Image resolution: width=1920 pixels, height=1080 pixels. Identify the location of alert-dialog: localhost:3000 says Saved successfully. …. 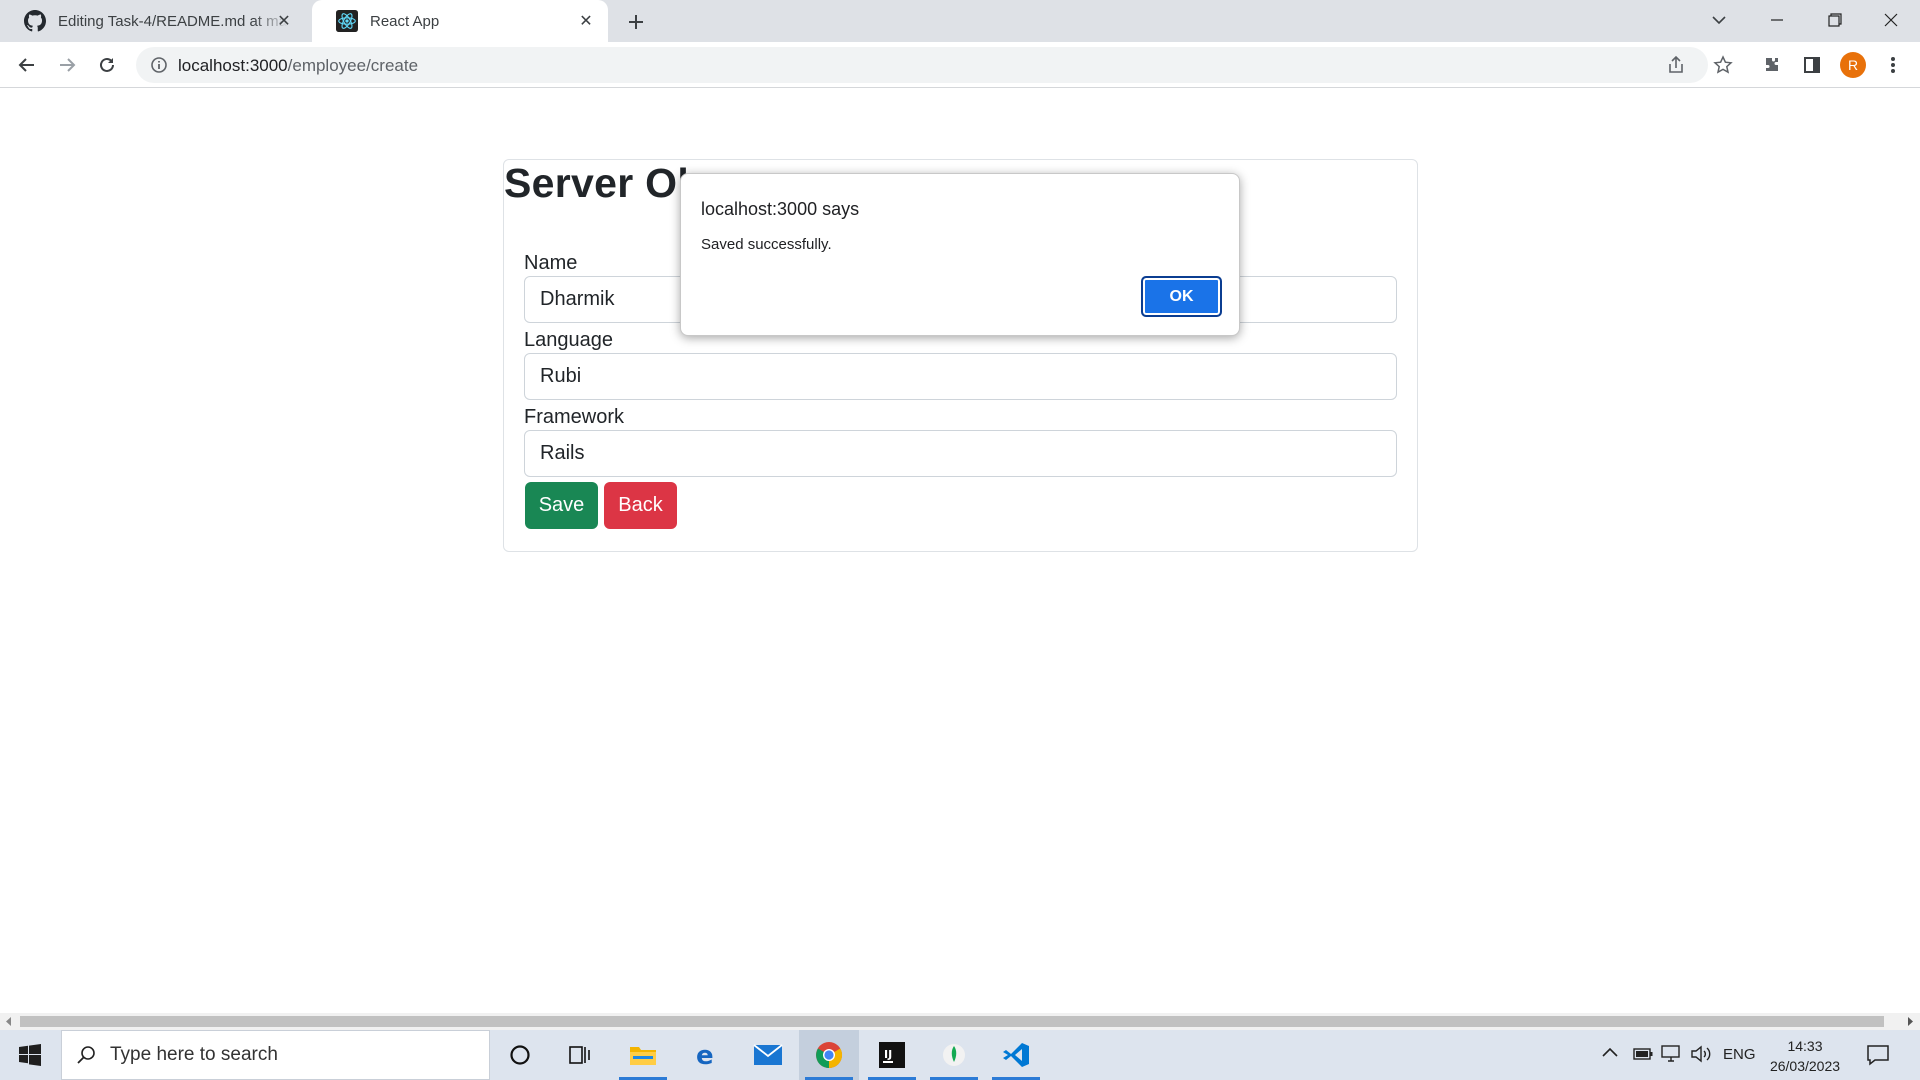
(960, 254).